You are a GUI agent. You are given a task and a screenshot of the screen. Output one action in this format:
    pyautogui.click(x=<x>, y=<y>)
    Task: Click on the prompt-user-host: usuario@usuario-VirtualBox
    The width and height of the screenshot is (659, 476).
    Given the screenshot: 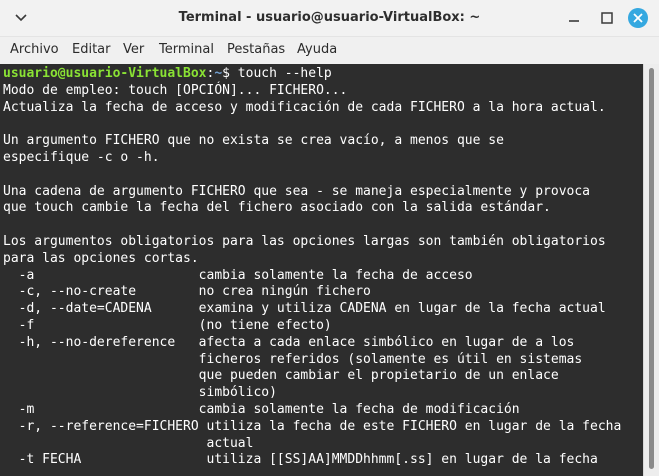 What is the action you would take?
    pyautogui.click(x=105, y=73)
    